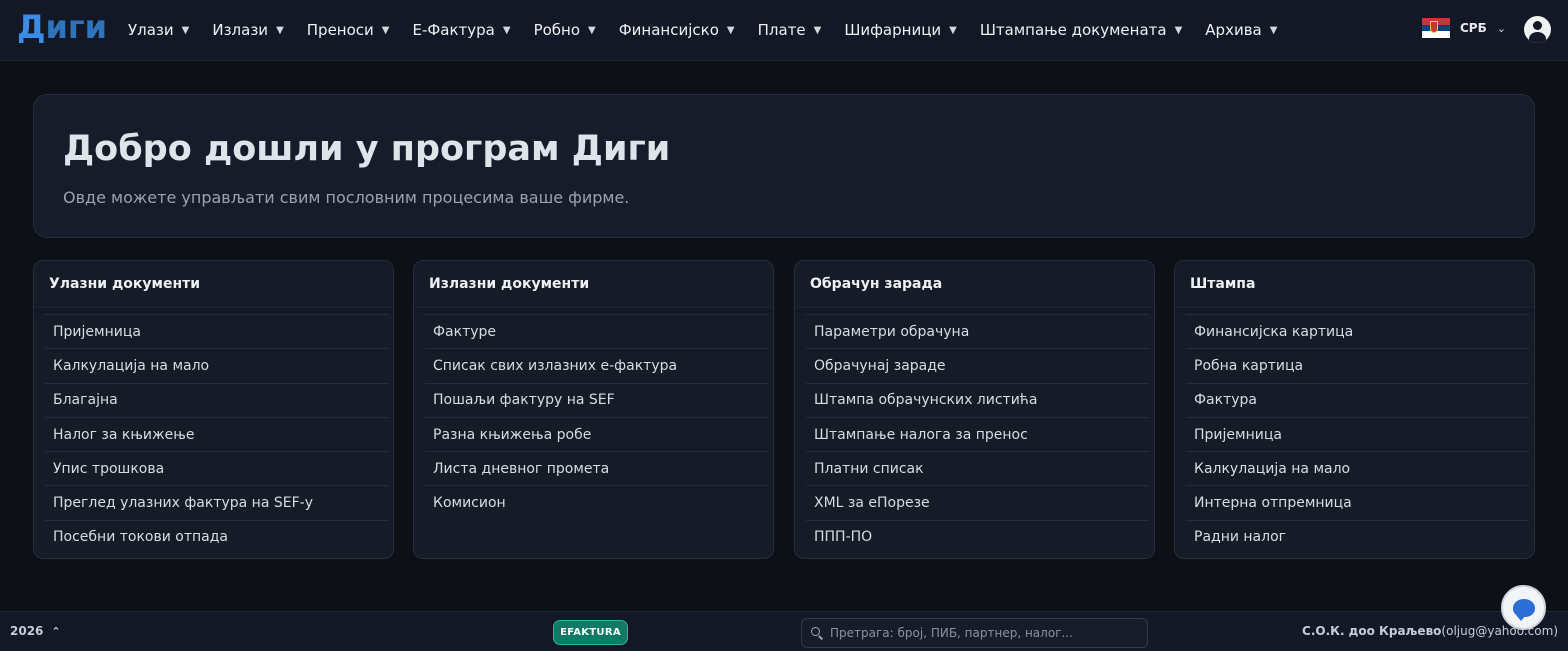 This screenshot has width=1568, height=651. Describe the element at coordinates (668, 30) in the screenshot. I see `menu-label: Финансијско` at that location.